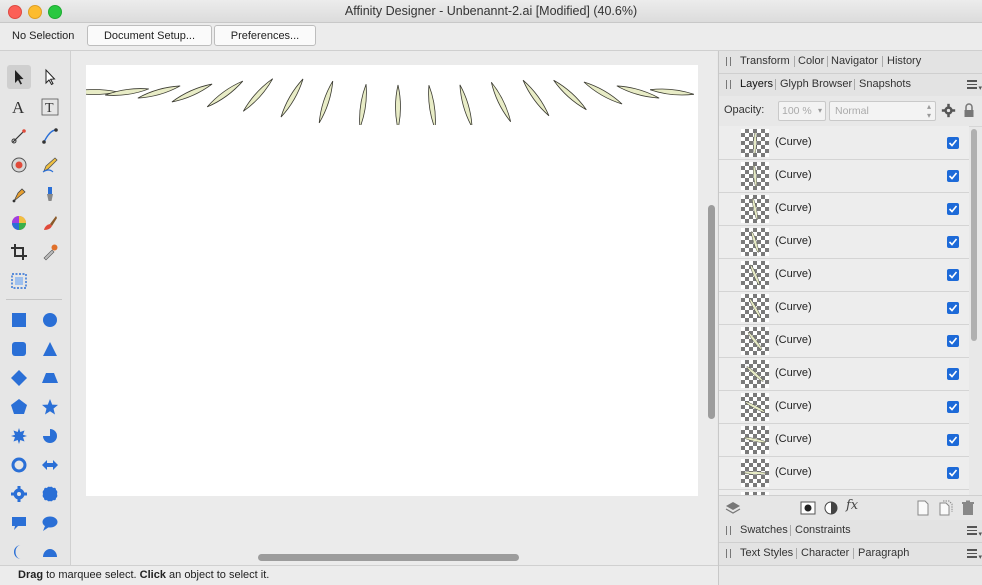 This screenshot has height=585, width=982. Describe the element at coordinates (15, 12) in the screenshot. I see `close-window-button` at that location.